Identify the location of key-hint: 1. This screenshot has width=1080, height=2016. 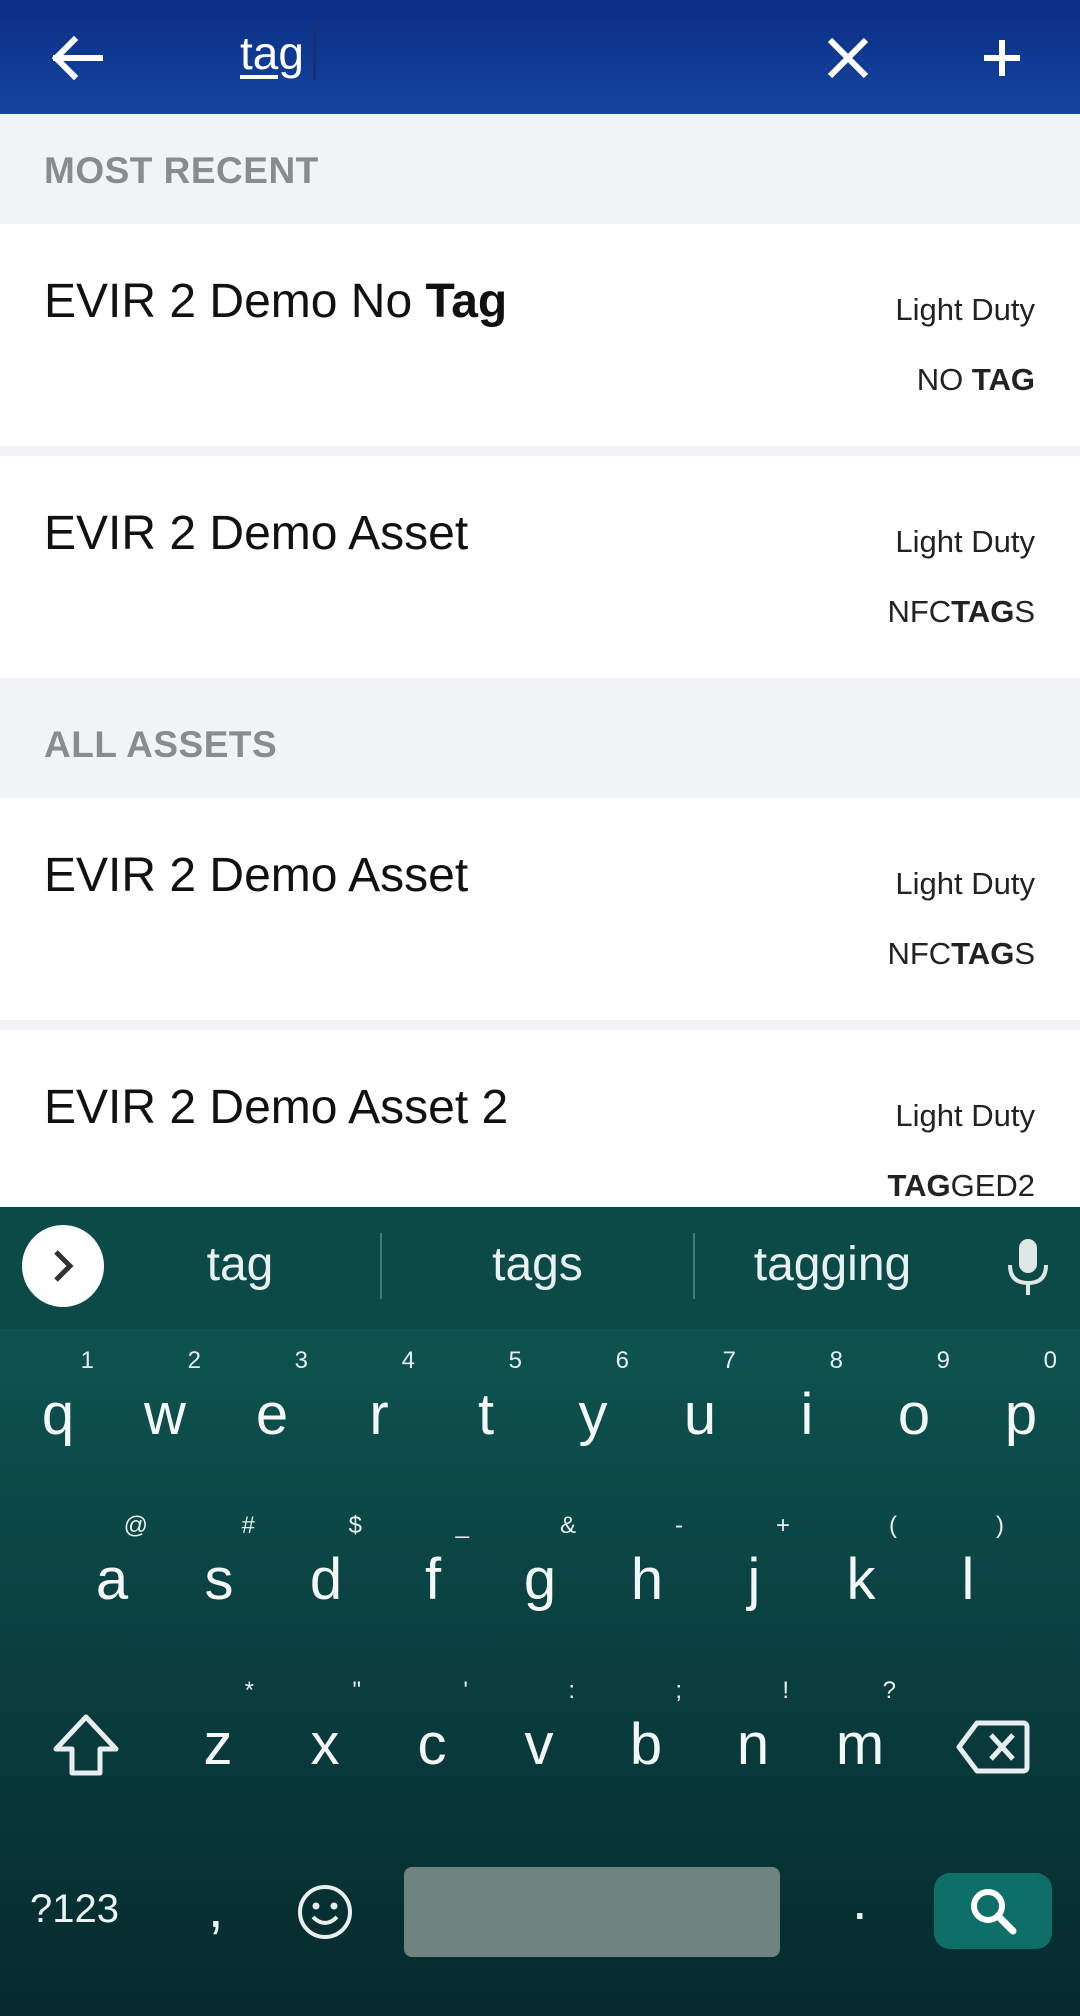
(87, 1360).